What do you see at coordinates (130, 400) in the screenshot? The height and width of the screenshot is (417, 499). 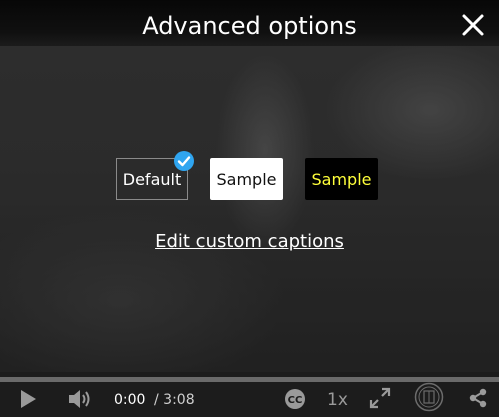 I see `current-time: 0:00` at bounding box center [130, 400].